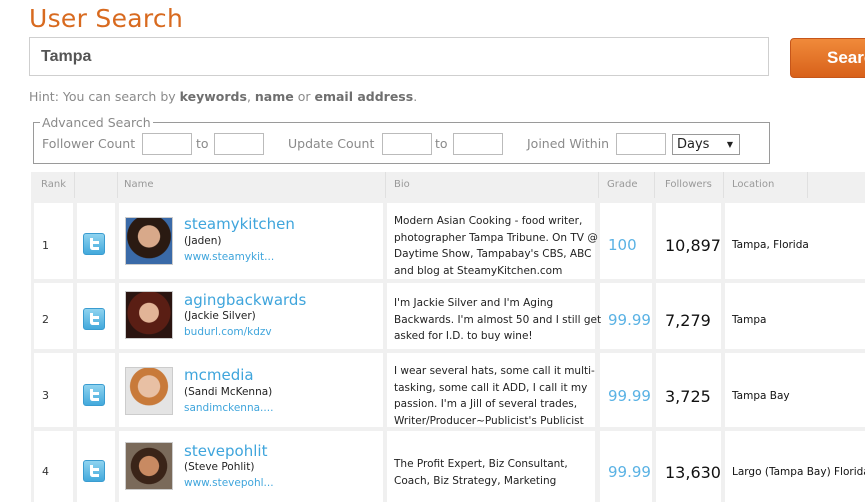 Image resolution: width=865 pixels, height=502 pixels. I want to click on advanced-search-legend: Advanced Search, so click(96, 122).